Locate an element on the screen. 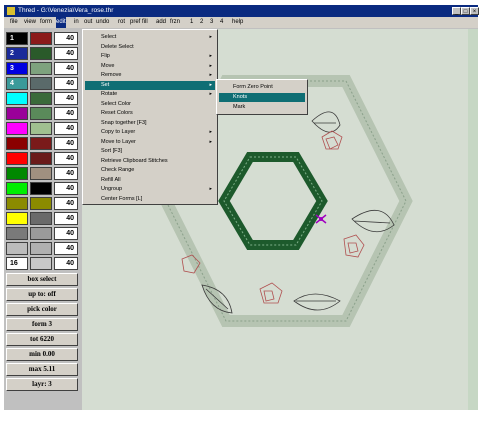 This screenshot has height=423, width=482. maximize-icon: □ is located at coordinates (465, 11).